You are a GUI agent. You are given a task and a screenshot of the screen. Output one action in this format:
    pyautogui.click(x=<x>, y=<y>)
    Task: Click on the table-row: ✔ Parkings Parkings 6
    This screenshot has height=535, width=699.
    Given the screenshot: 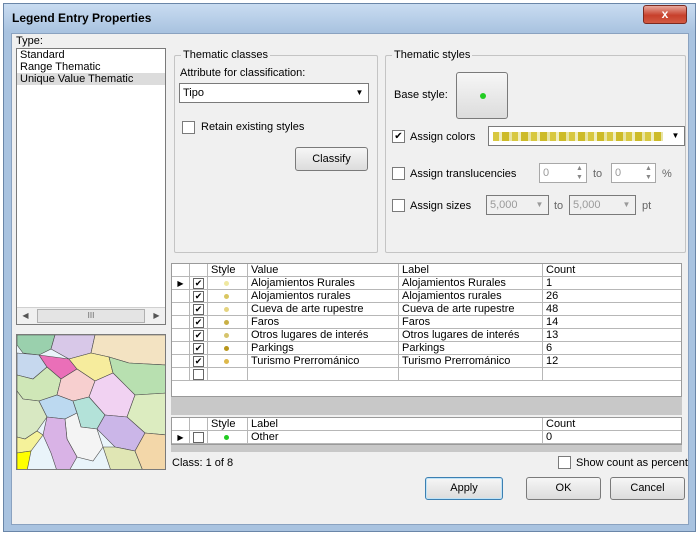 What is the action you would take?
    pyautogui.click(x=426, y=348)
    